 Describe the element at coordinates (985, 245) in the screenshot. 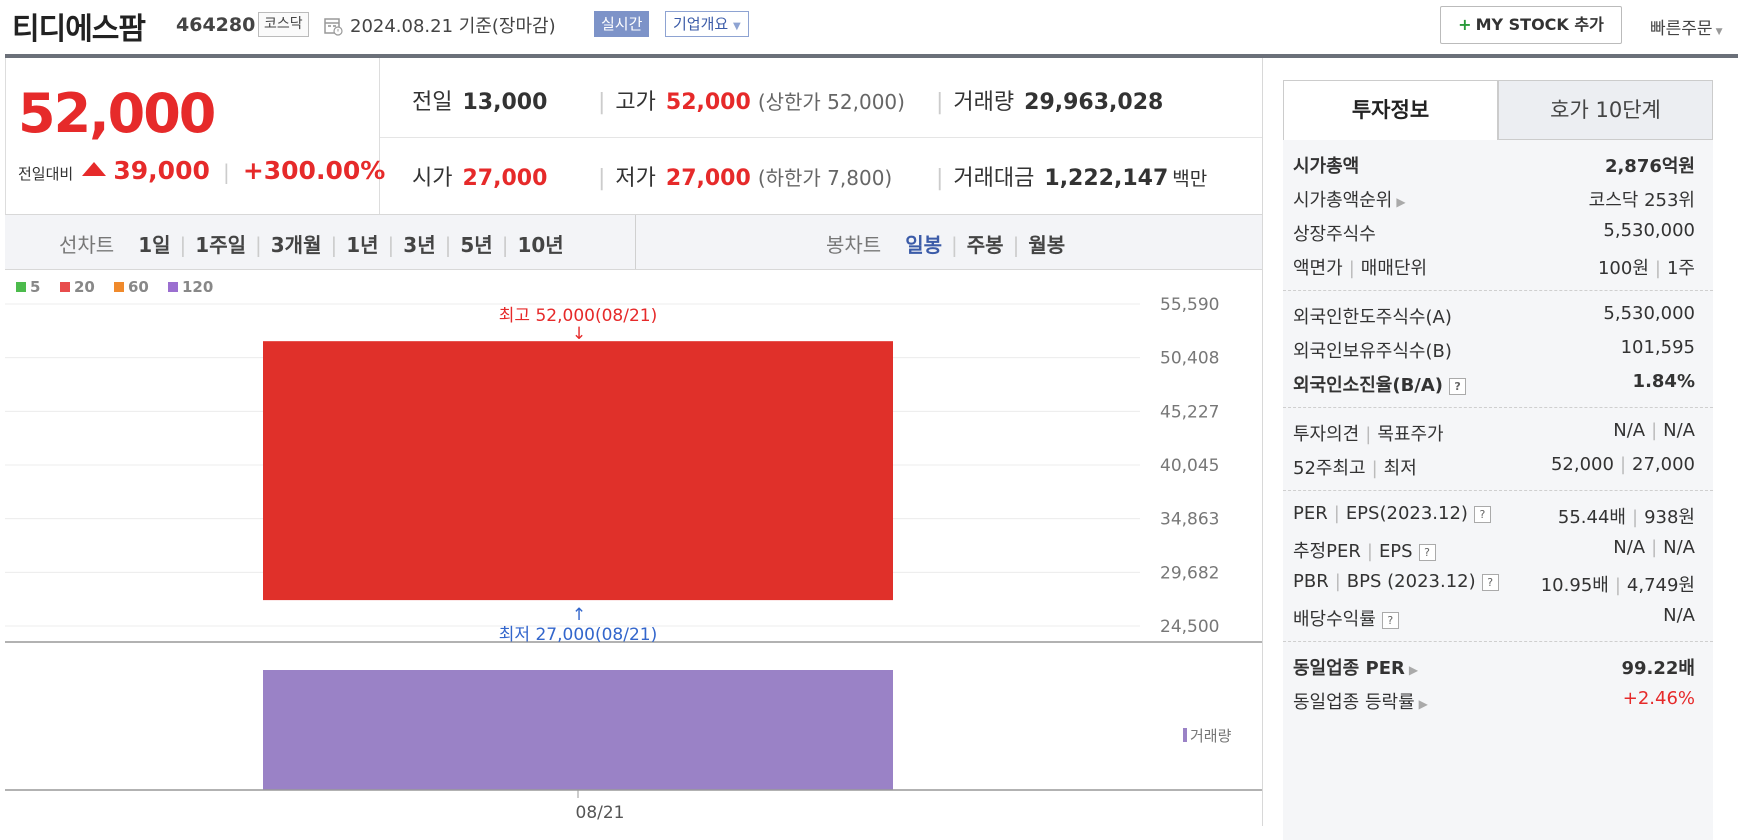

I see `candle-period-1: 주봉` at that location.